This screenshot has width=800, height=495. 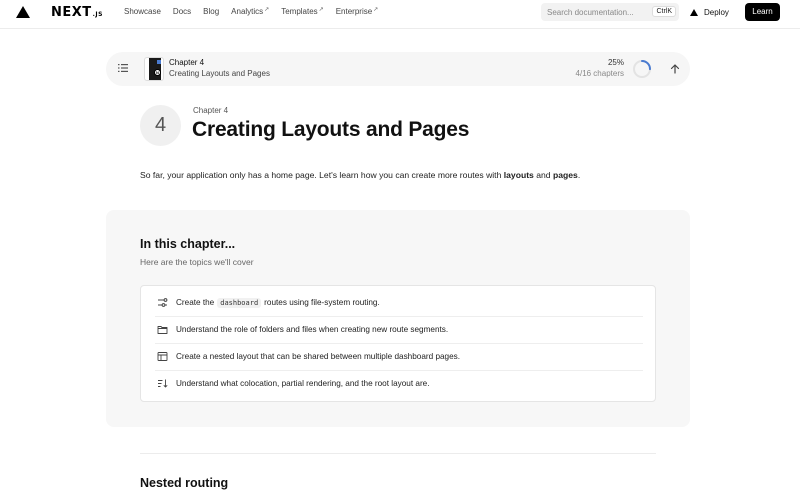 I want to click on progress-chapter-title: Creating Layouts and Pages, so click(x=219, y=73).